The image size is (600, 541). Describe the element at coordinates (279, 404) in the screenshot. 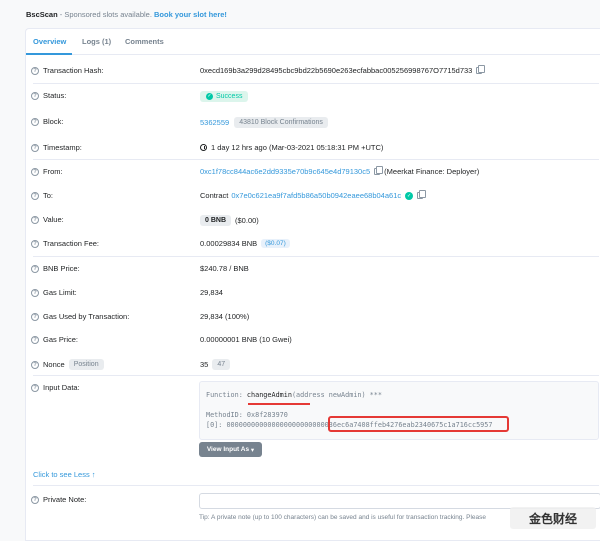

I see `highlight-underline` at that location.